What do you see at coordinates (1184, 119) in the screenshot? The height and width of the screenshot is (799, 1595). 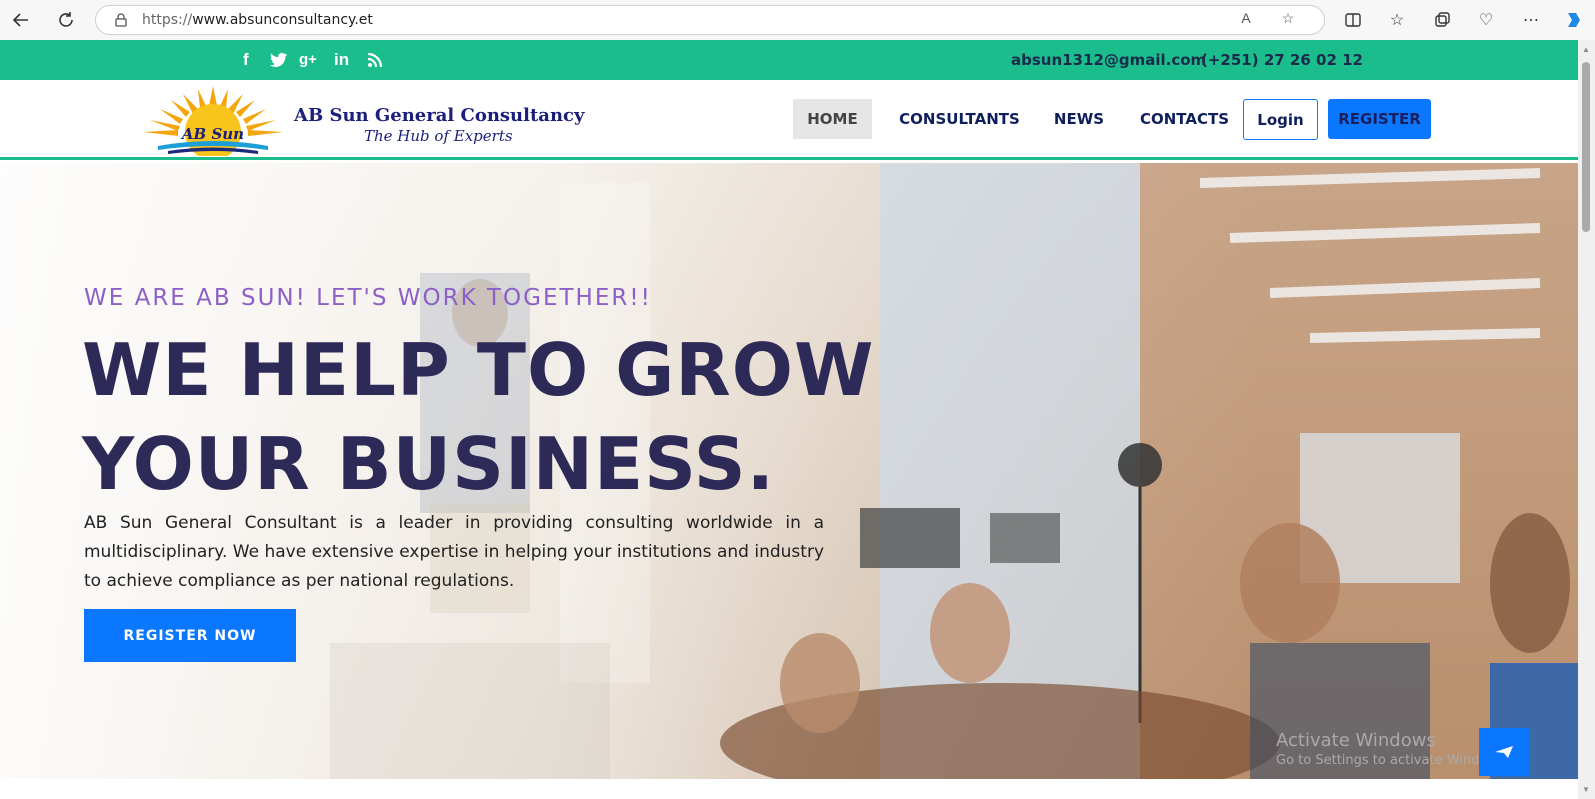 I see `nav-contacts: CONTACTS` at bounding box center [1184, 119].